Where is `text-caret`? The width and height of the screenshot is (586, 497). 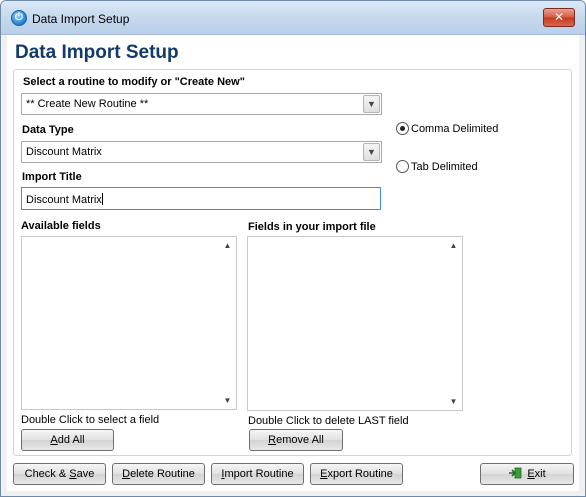
text-caret is located at coordinates (102, 199).